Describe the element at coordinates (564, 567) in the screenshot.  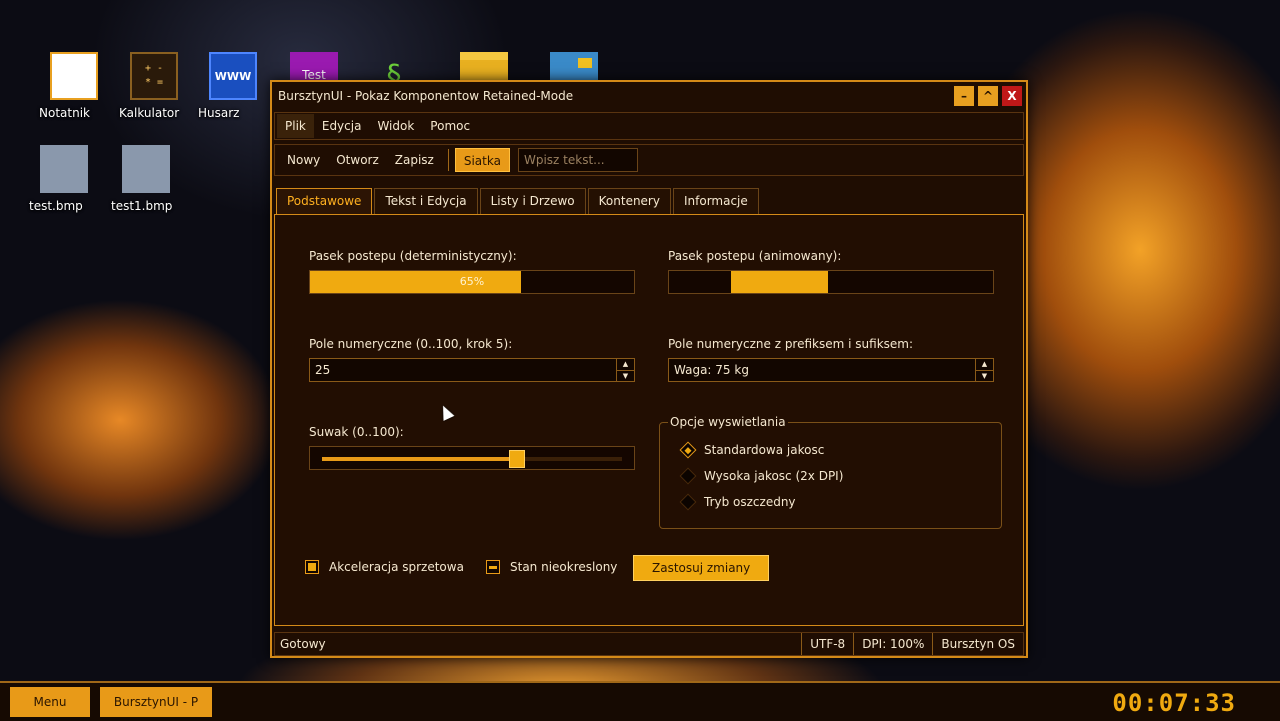
I see `checkbox-label: Stan nieokreslony` at that location.